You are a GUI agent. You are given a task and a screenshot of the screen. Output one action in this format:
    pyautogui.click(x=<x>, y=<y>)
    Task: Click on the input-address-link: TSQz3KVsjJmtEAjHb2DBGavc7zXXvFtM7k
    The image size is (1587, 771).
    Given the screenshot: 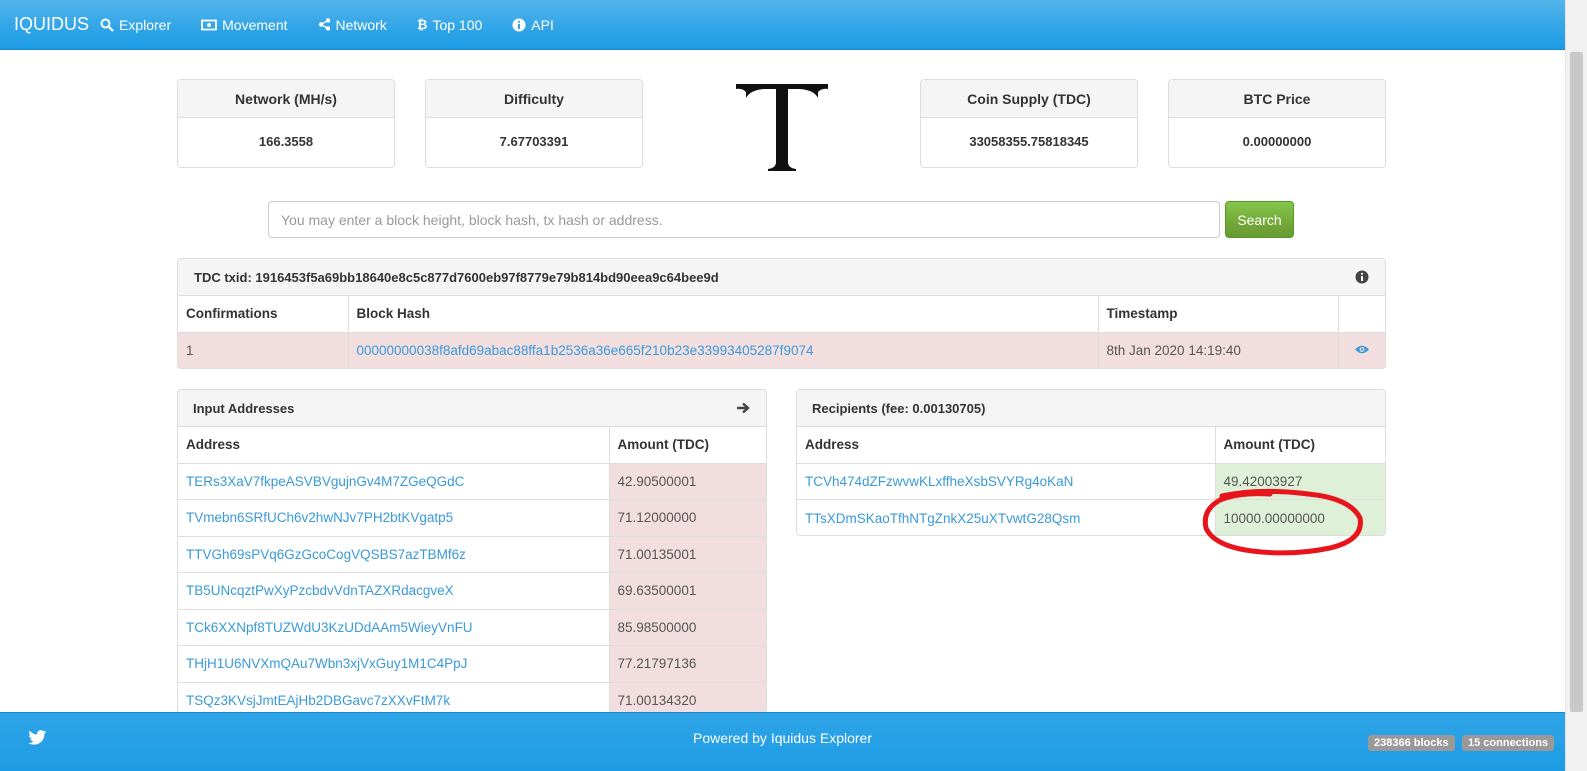 What is the action you would take?
    pyautogui.click(x=318, y=700)
    